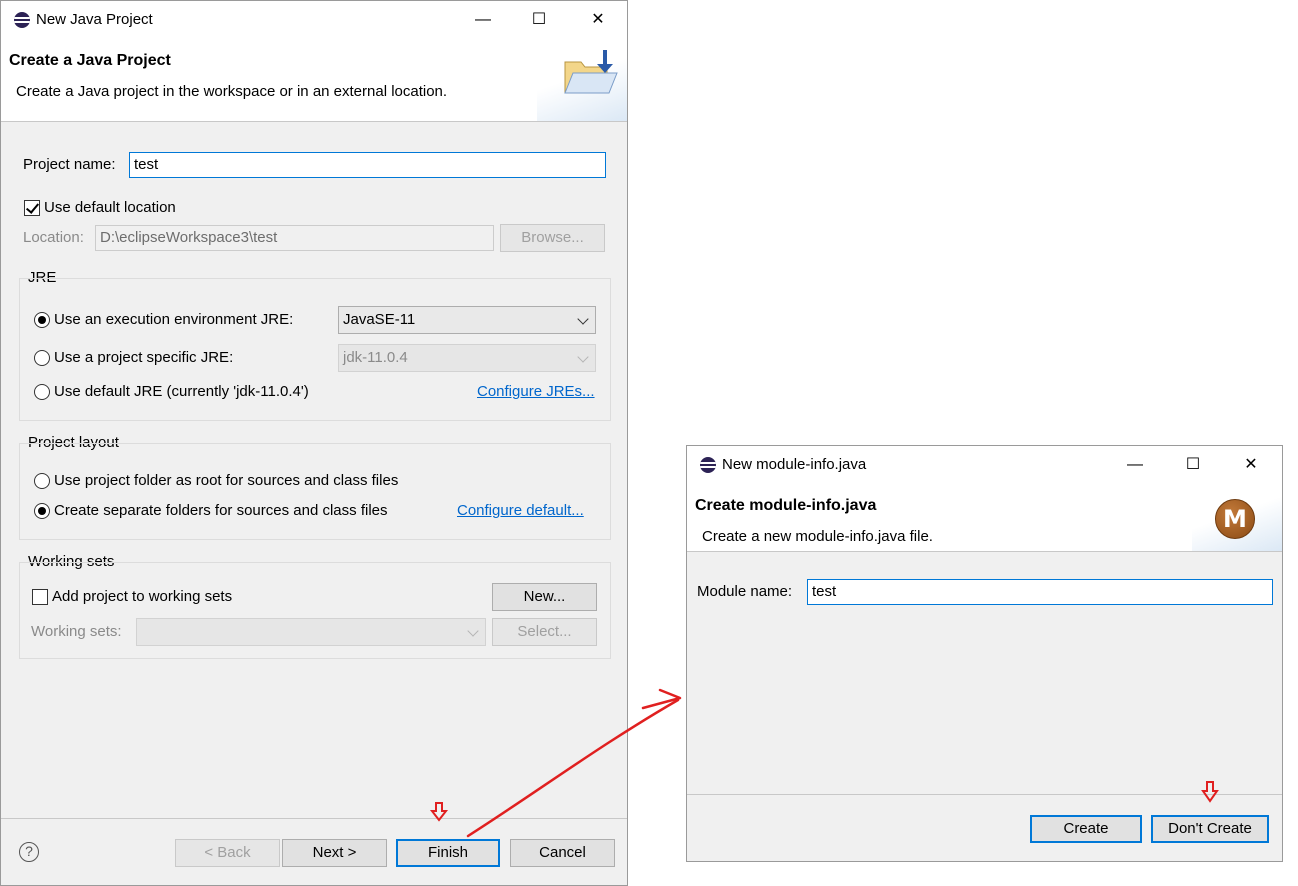  Describe the element at coordinates (439, 812) in the screenshot. I see `finish-down-arrow-icon` at that location.